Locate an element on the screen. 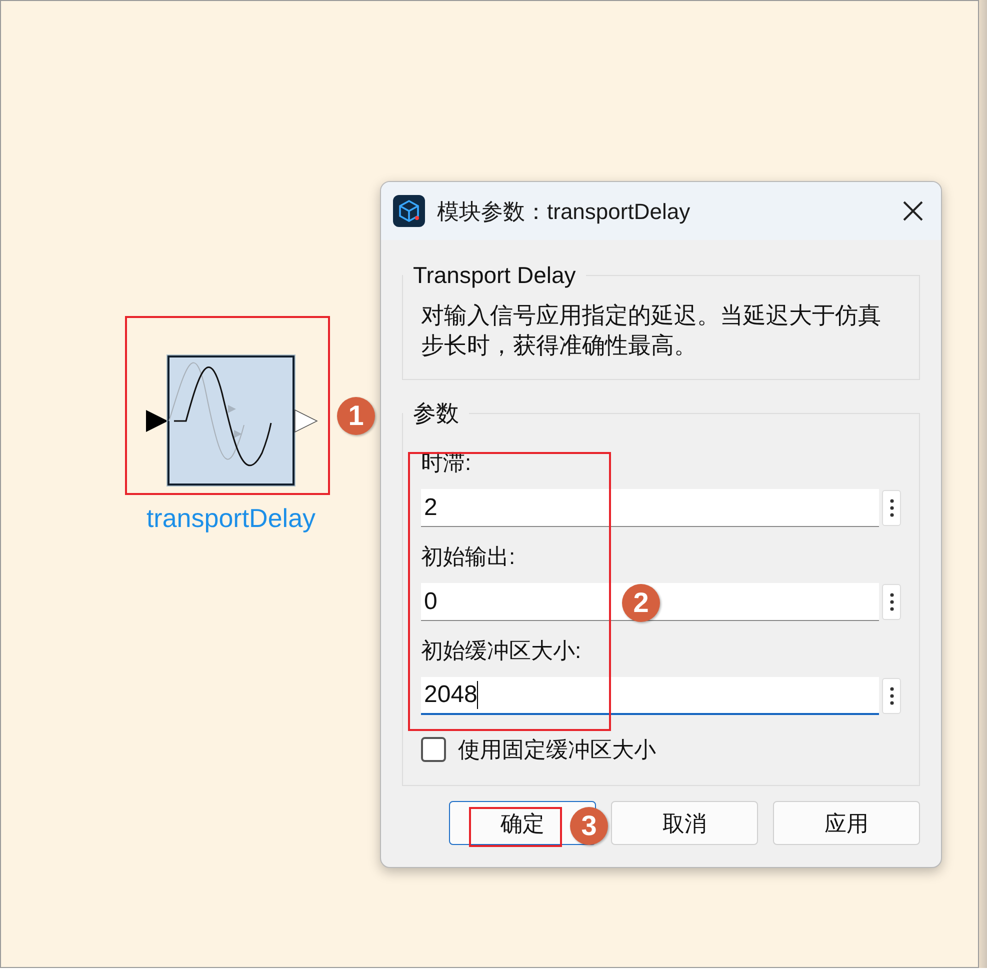 The height and width of the screenshot is (974, 987). value-field: 2048 is located at coordinates (650, 696).